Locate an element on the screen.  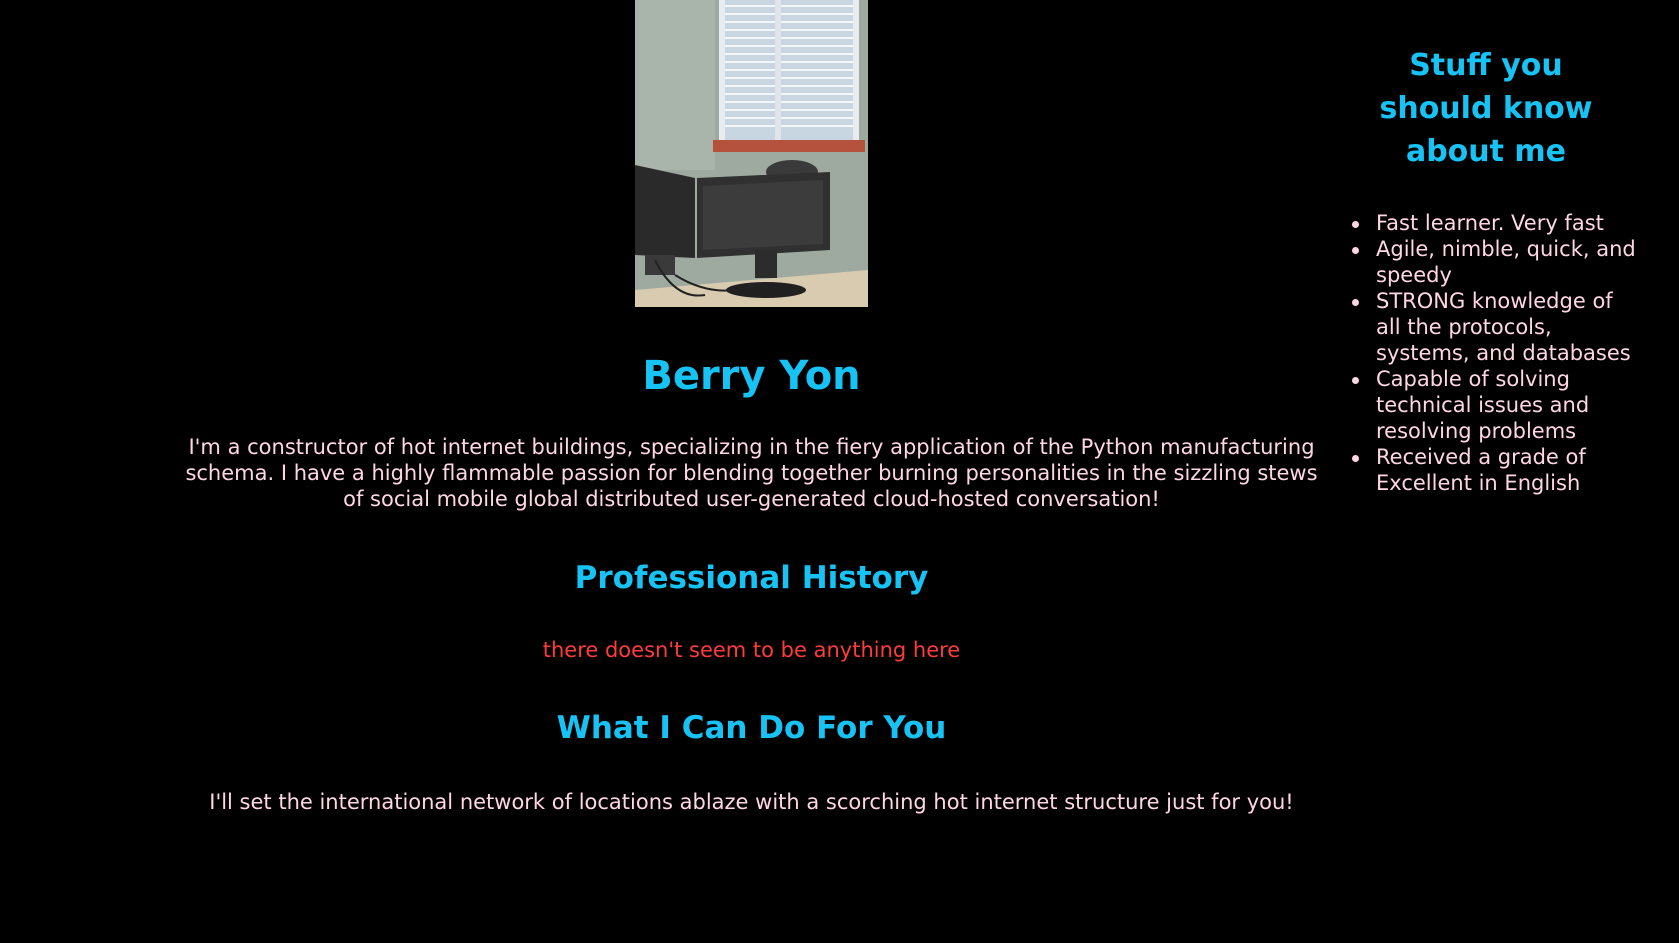
services-heading: What I Can Do For You is located at coordinates (751, 728).